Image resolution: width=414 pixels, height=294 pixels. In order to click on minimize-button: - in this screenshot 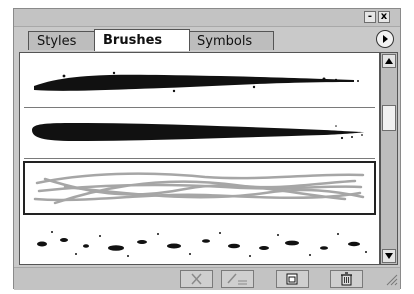, I will do `click(370, 17)`.